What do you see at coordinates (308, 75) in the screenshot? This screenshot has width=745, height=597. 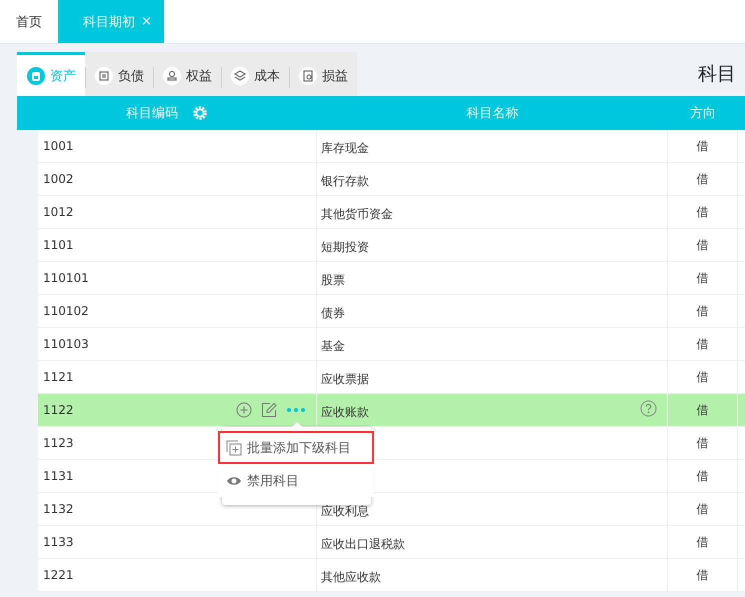 I see `ledger-icon` at bounding box center [308, 75].